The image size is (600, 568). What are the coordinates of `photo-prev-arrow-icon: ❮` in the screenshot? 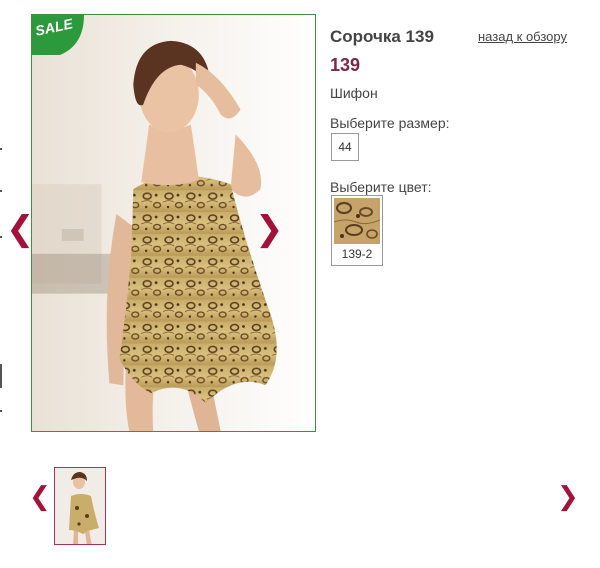 It's located at (20, 229).